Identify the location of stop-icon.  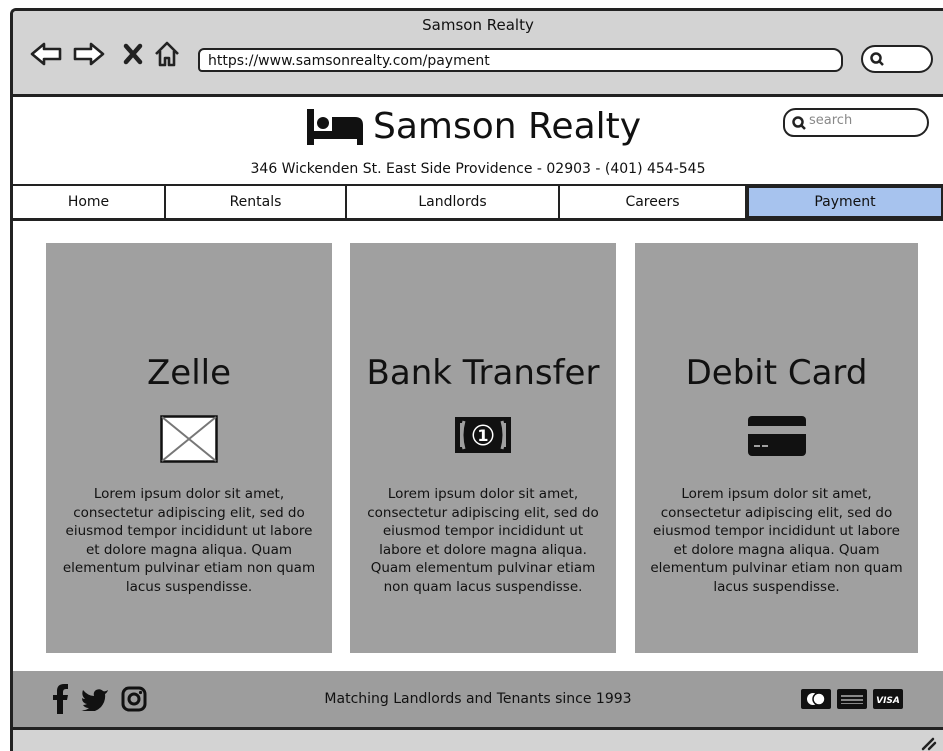
(133, 54).